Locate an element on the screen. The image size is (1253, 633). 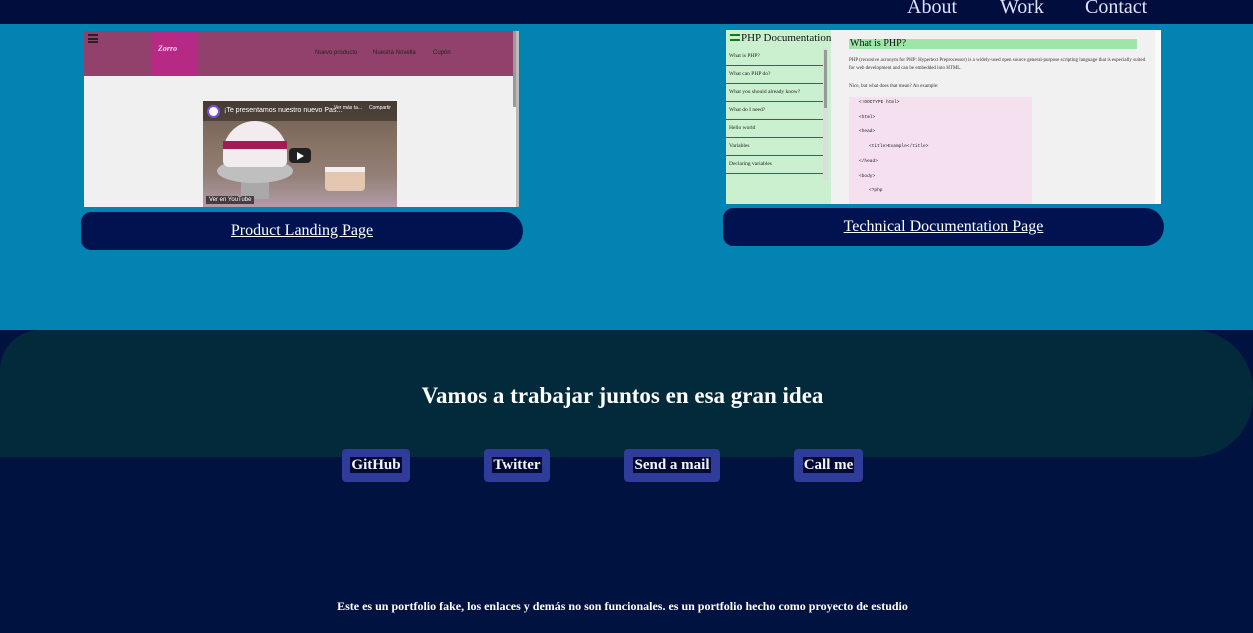
nav-link-contact: Contact is located at coordinates (1116, 9).